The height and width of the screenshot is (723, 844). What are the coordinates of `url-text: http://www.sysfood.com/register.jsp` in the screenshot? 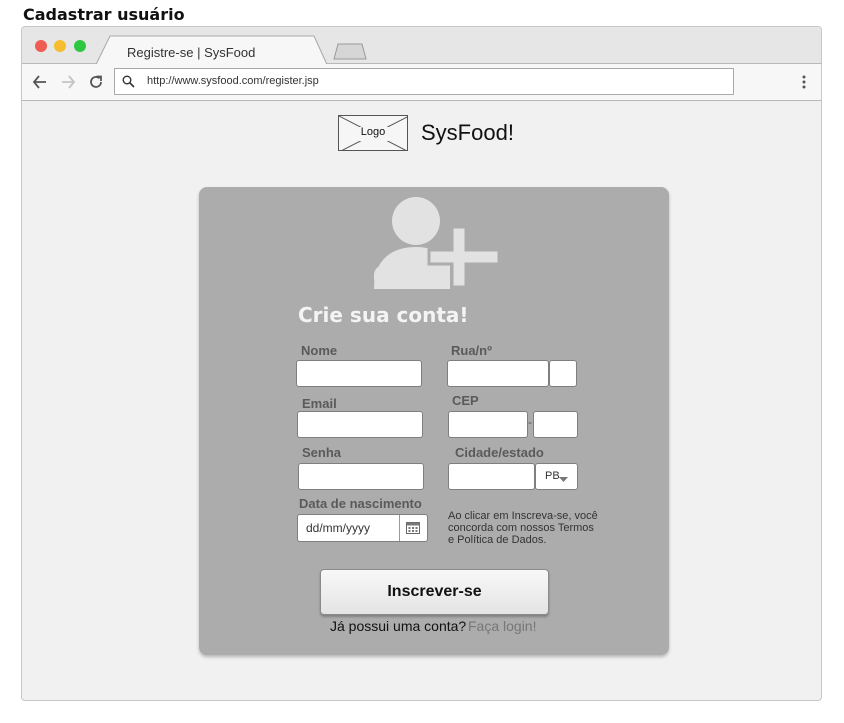 It's located at (233, 81).